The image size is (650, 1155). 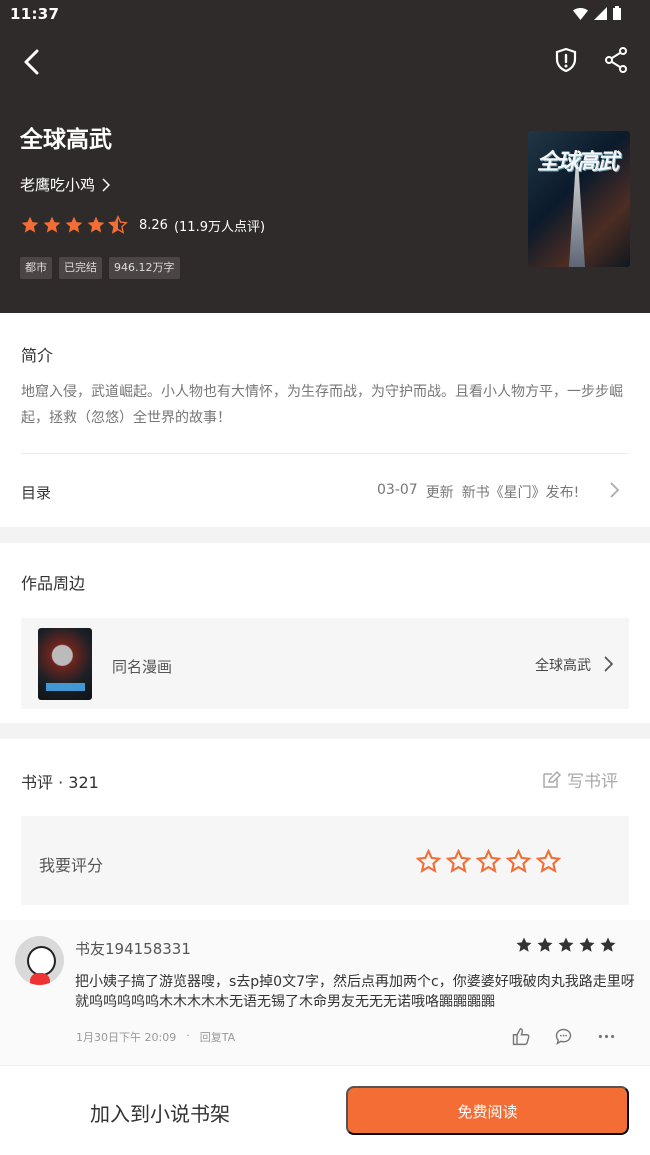 I want to click on catalog-update: 03-07 更新 新书《星门》发布!, so click(x=478, y=492).